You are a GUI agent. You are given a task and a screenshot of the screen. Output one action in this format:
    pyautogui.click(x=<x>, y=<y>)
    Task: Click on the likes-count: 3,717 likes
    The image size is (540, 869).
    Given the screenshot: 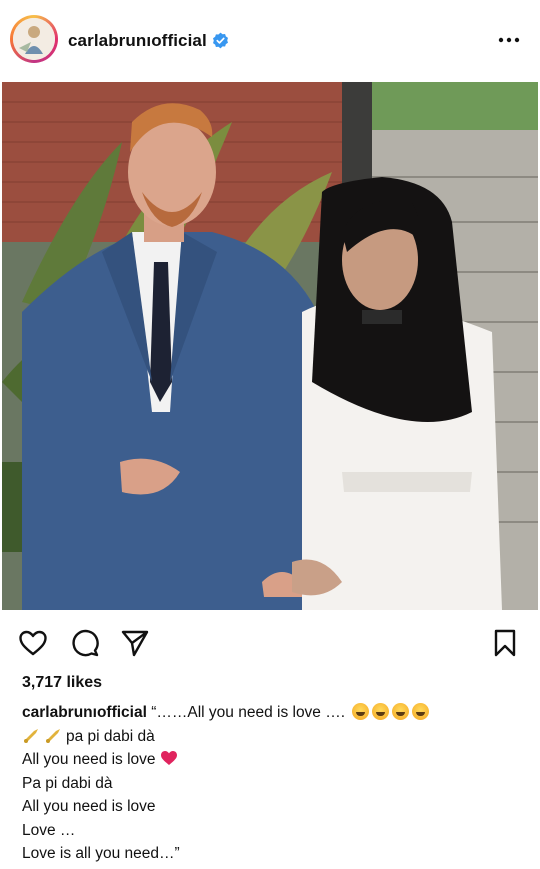 What is the action you would take?
    pyautogui.click(x=62, y=683)
    